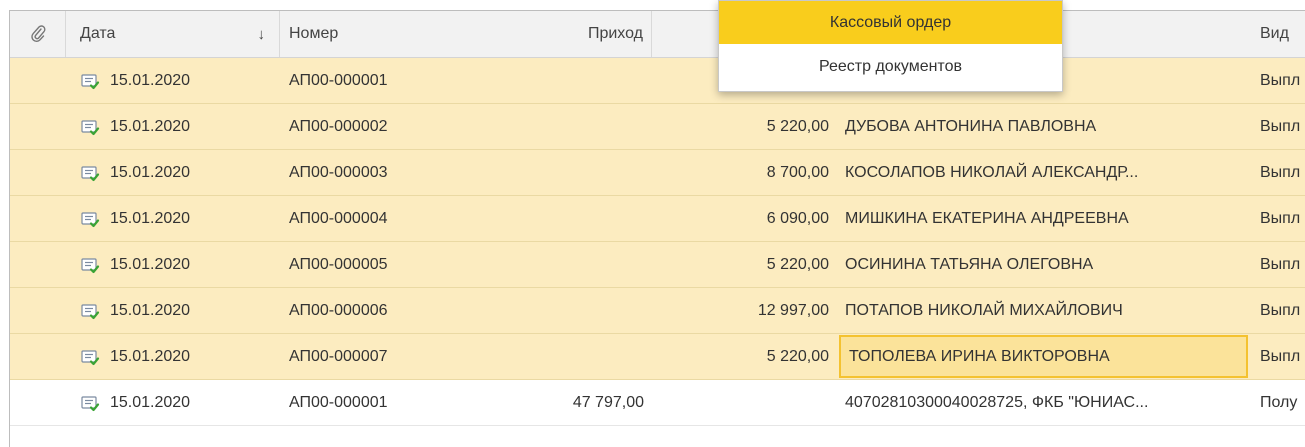 This screenshot has width=1305, height=447. Describe the element at coordinates (744, 218) in the screenshot. I see `cell-expense-container: 6 090,00` at that location.